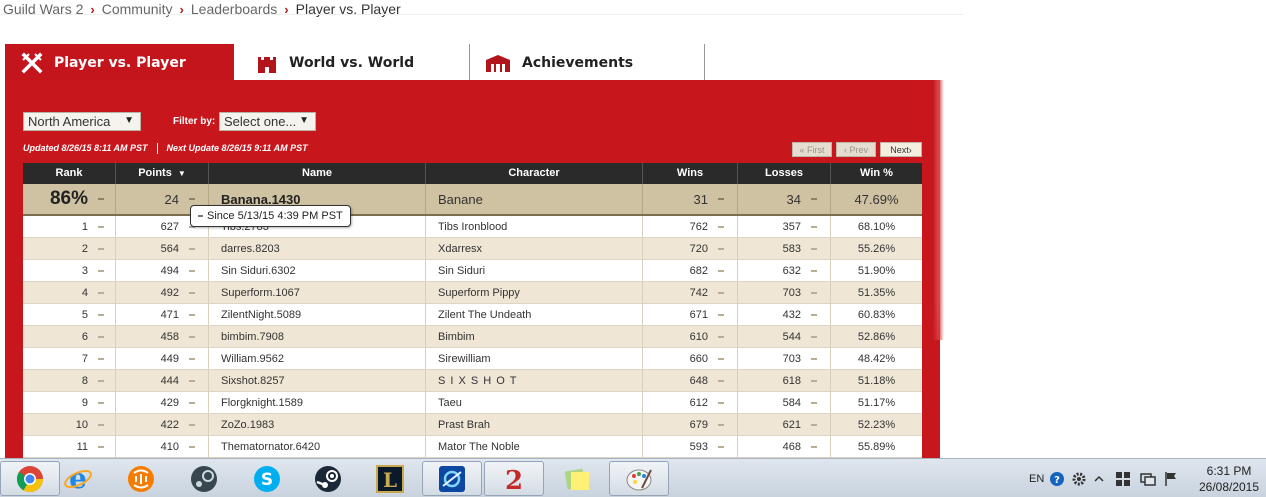 This screenshot has width=1266, height=497. I want to click on svg-text: L, so click(390, 480).